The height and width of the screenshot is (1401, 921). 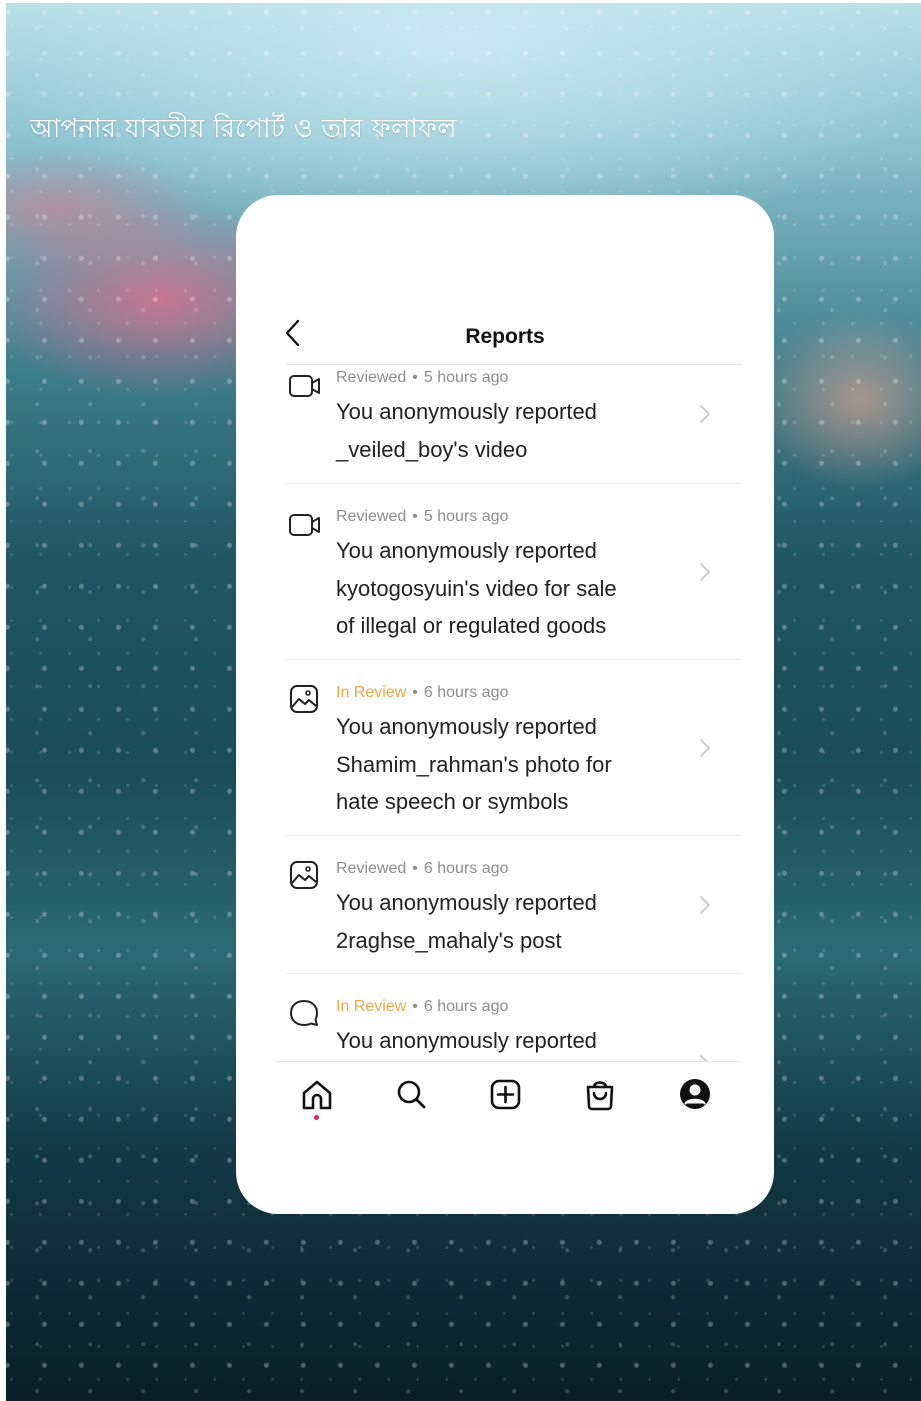 I want to click on nav-shop-button, so click(x=600, y=1095).